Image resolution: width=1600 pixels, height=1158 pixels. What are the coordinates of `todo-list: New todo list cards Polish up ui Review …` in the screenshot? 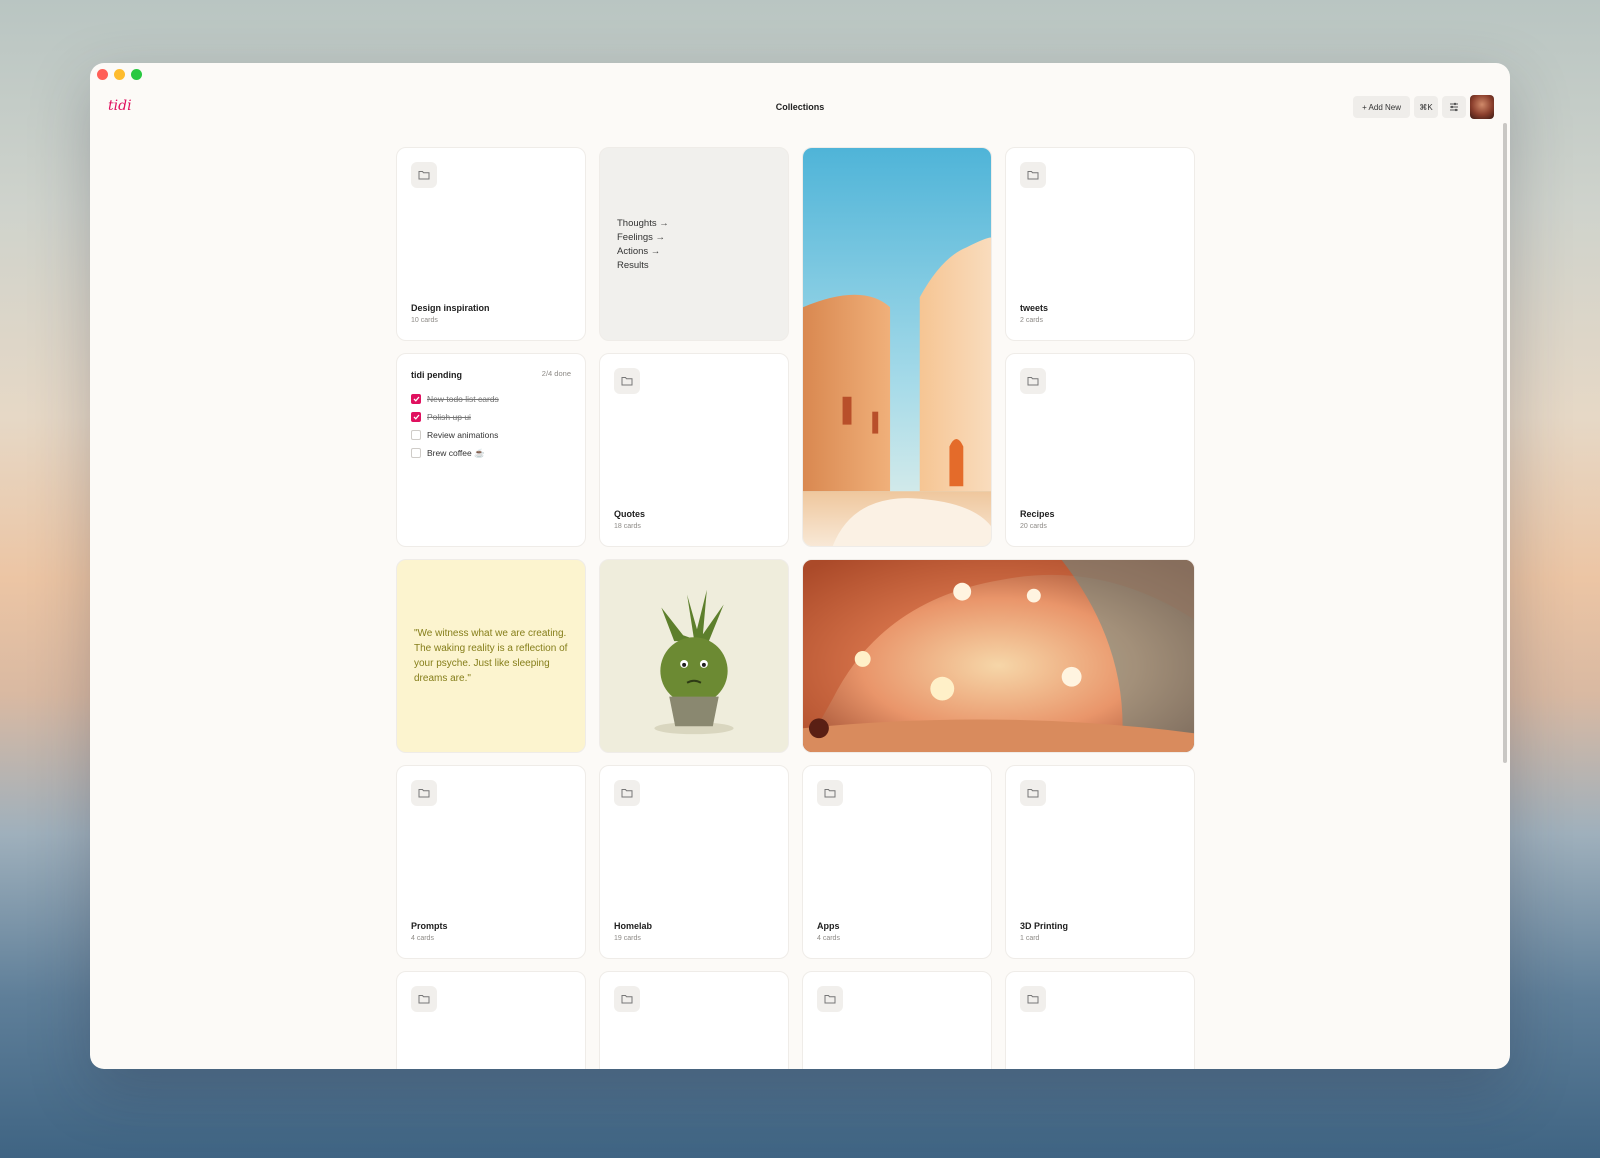 It's located at (455, 426).